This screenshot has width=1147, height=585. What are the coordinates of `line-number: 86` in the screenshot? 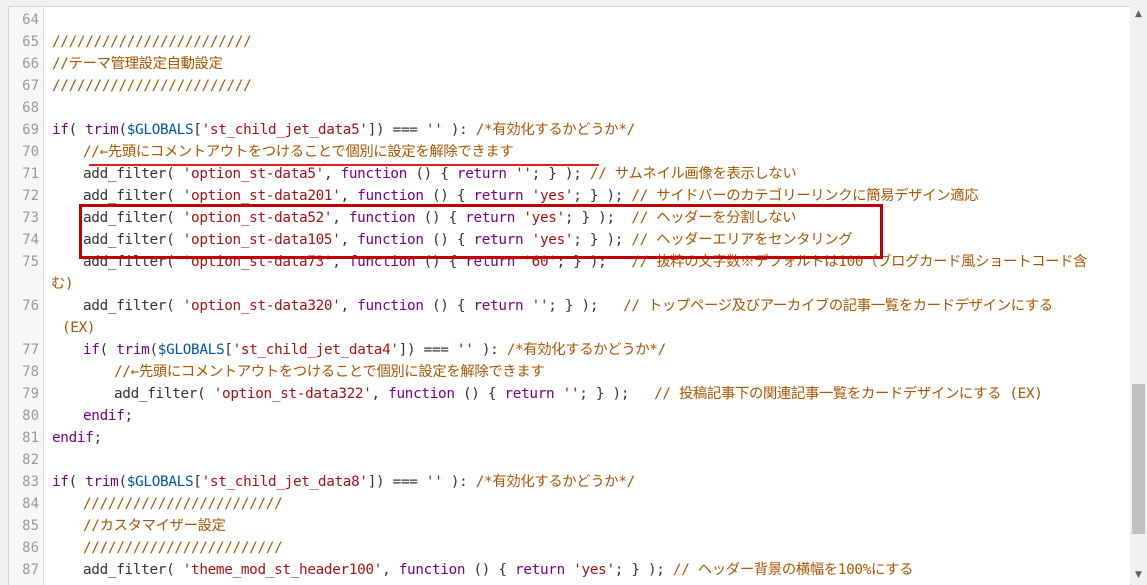 It's located at (30, 548).